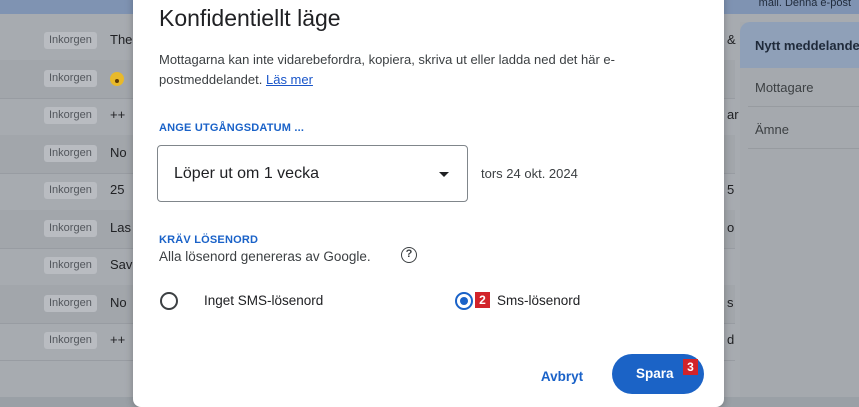 This screenshot has height=407, width=859. What do you see at coordinates (265, 256) in the screenshot?
I see `password-description: Alla lösenord genereras av Google.` at bounding box center [265, 256].